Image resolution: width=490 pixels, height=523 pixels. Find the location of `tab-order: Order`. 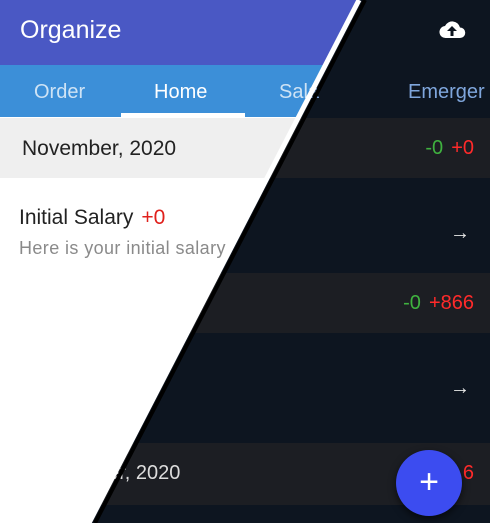

tab-order: Order is located at coordinates (59, 92).